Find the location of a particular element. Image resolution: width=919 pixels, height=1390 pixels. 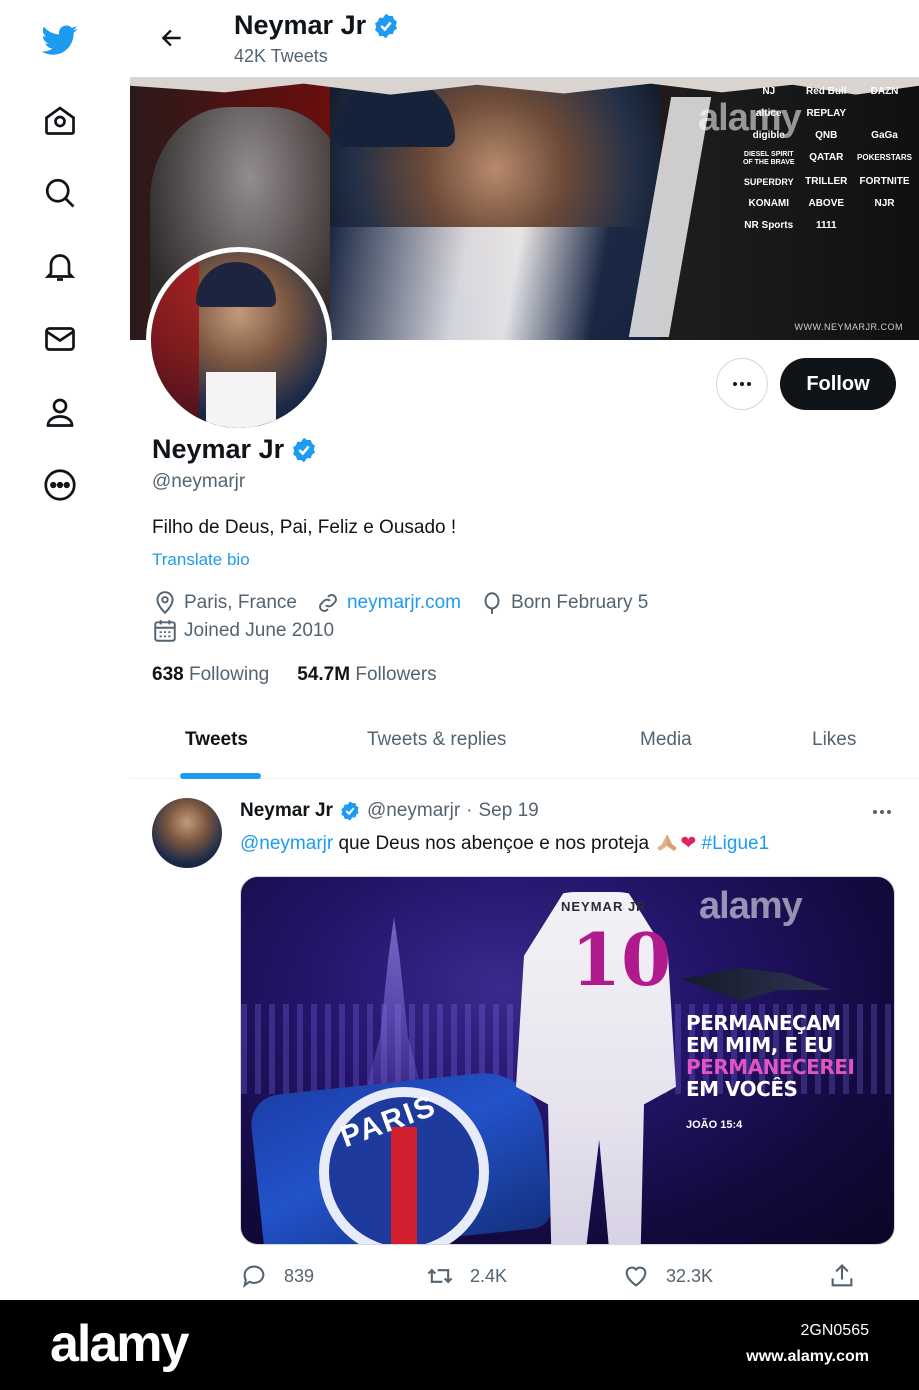

twitter-logo-icon is located at coordinates (60, 40).